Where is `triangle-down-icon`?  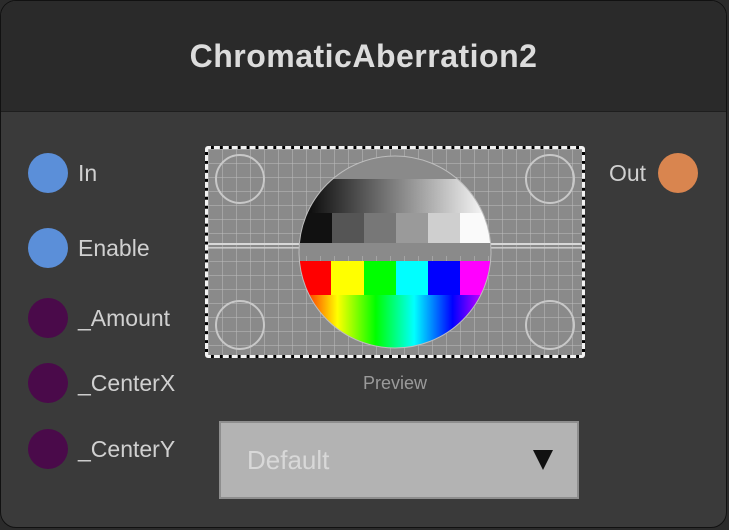 triangle-down-icon is located at coordinates (543, 460).